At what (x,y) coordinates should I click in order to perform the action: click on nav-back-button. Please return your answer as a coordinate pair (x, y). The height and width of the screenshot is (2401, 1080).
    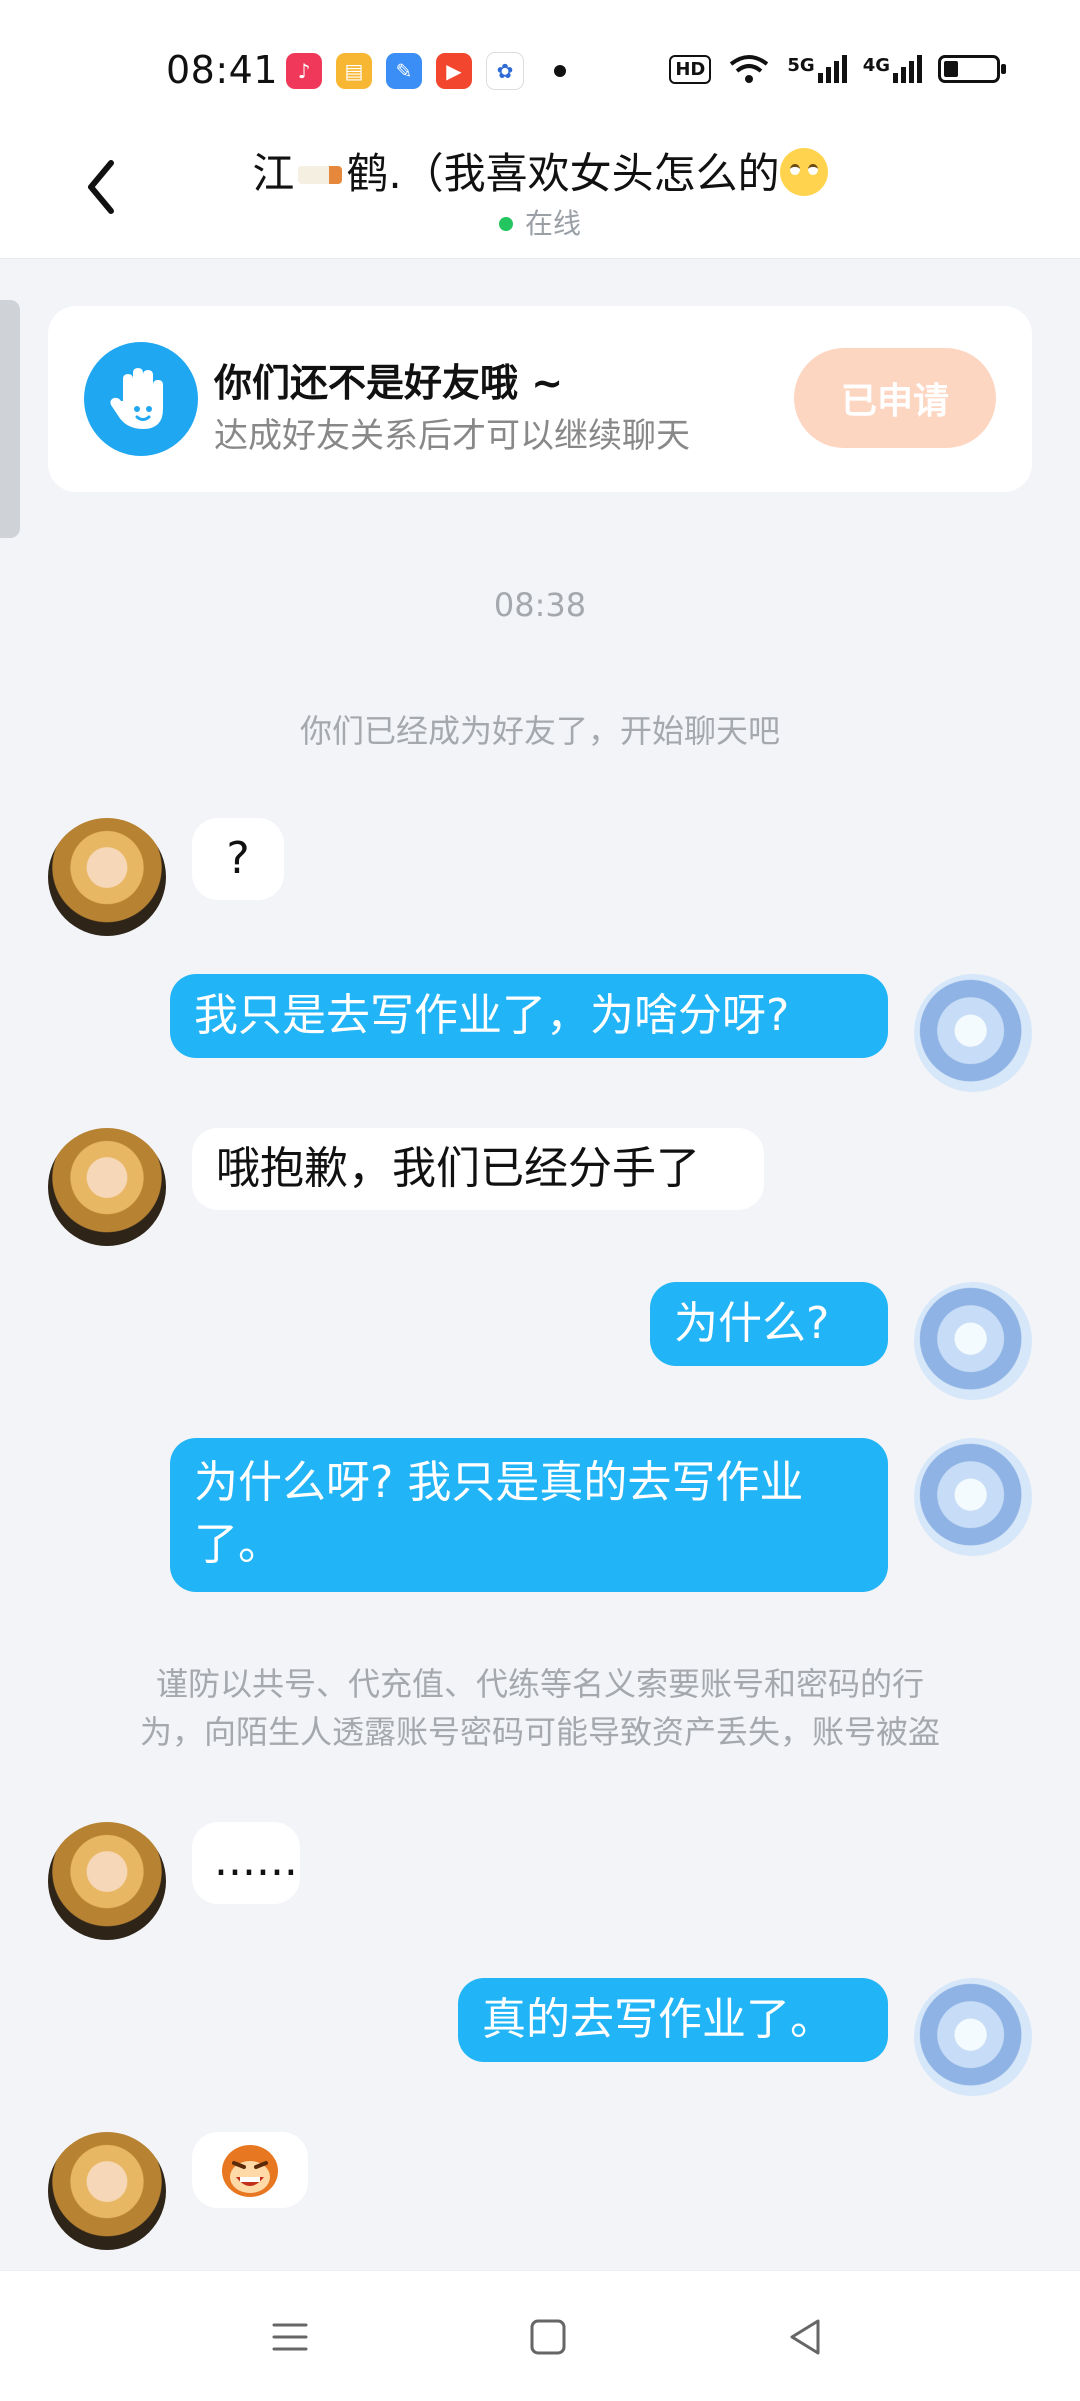
    Looking at the image, I should click on (806, 2337).